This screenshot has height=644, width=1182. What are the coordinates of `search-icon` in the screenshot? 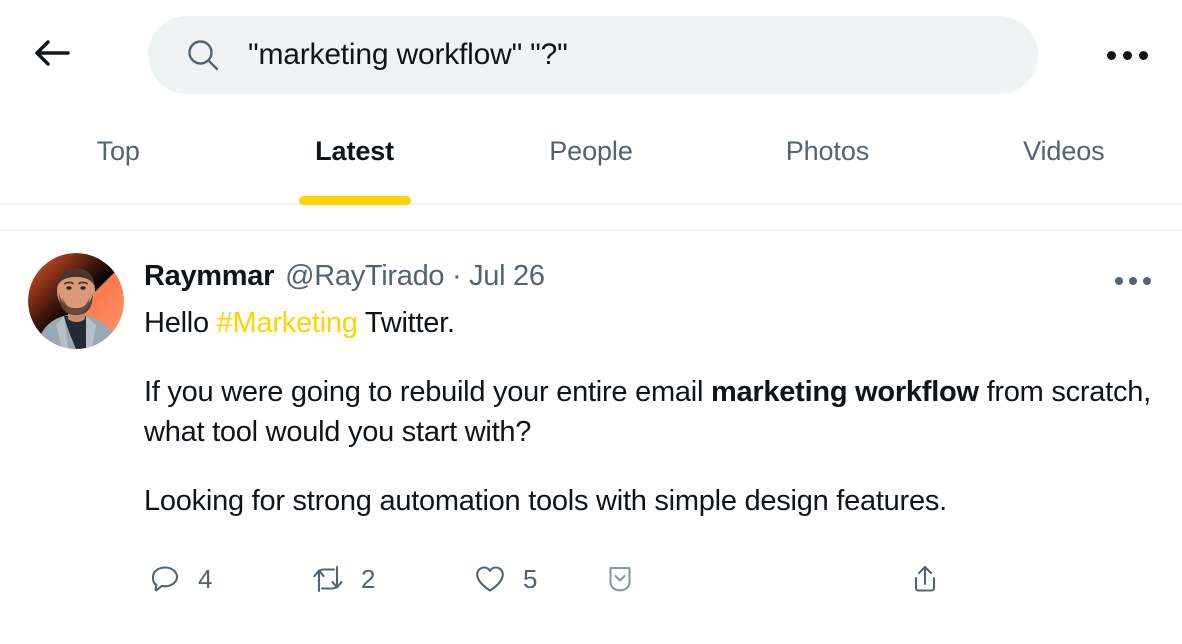 It's located at (203, 55).